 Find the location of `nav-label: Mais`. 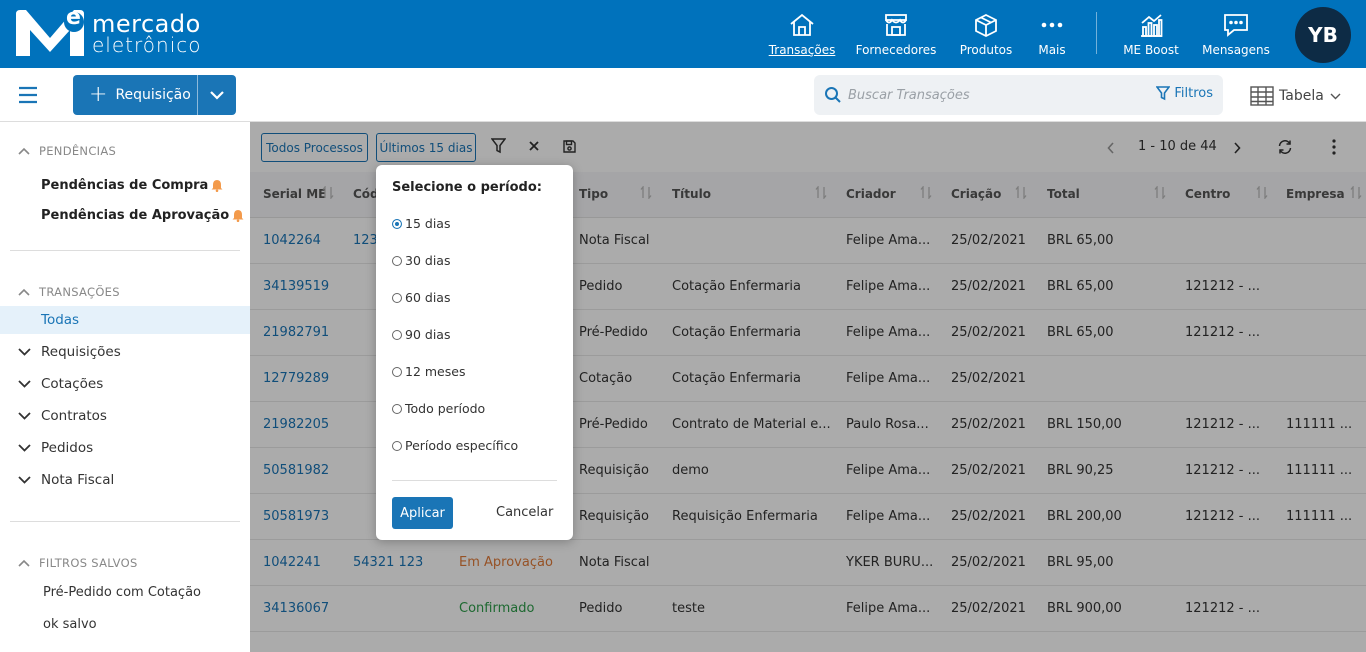

nav-label: Mais is located at coordinates (1052, 49).